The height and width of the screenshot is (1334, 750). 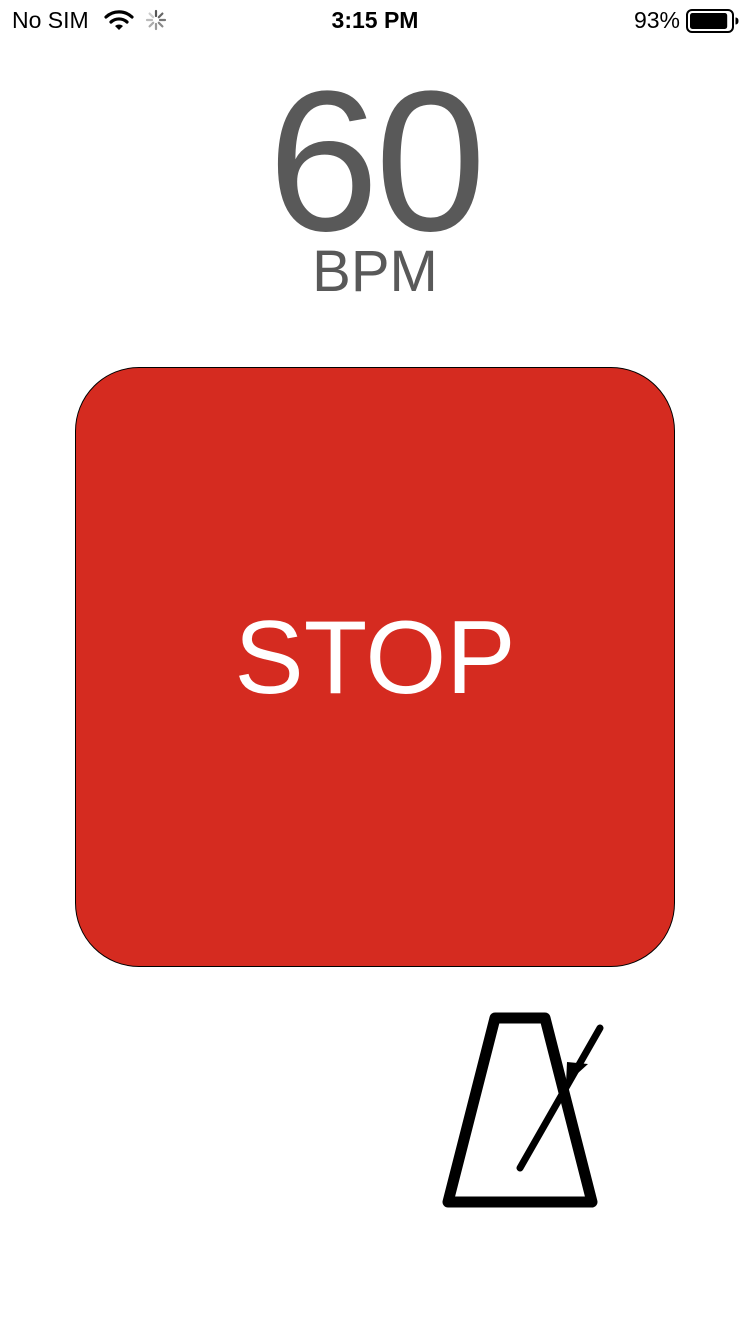 I want to click on battery-percent: 93%, so click(x=656, y=20).